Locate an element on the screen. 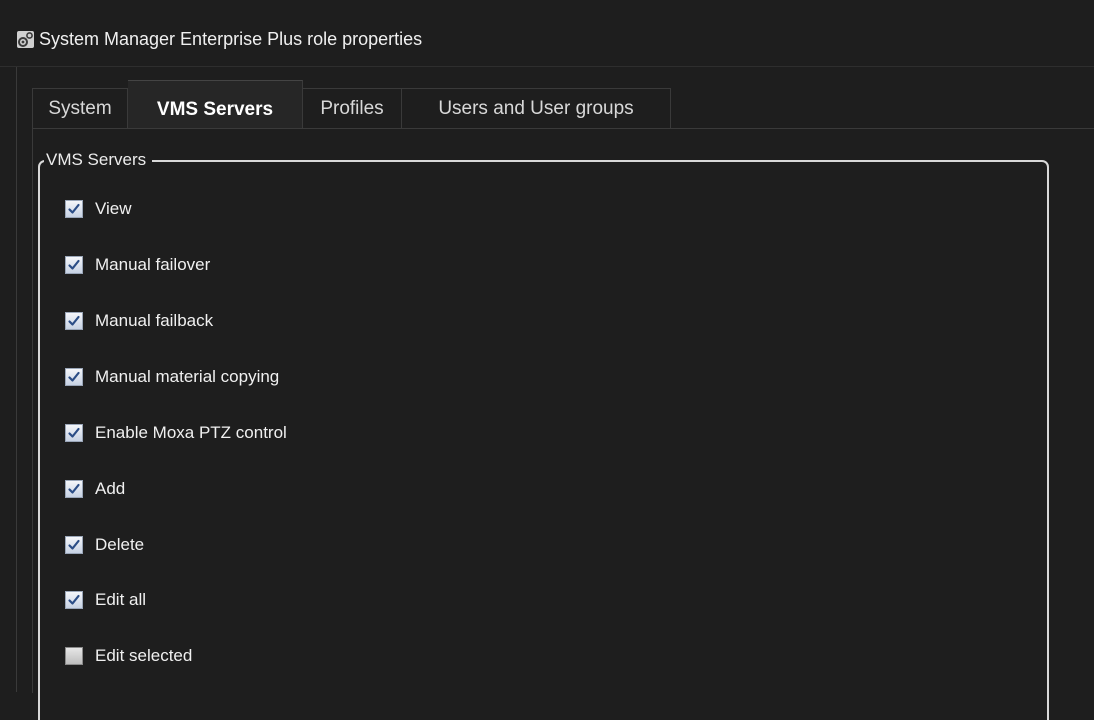 The height and width of the screenshot is (720, 1094). tab-label: Profiles is located at coordinates (352, 108).